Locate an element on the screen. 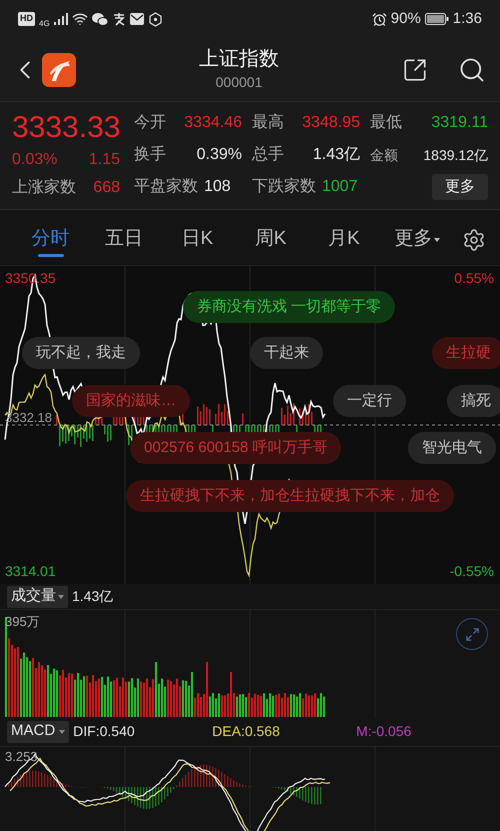 Image resolution: width=500 pixels, height=831 pixels. search-button is located at coordinates (472, 70).